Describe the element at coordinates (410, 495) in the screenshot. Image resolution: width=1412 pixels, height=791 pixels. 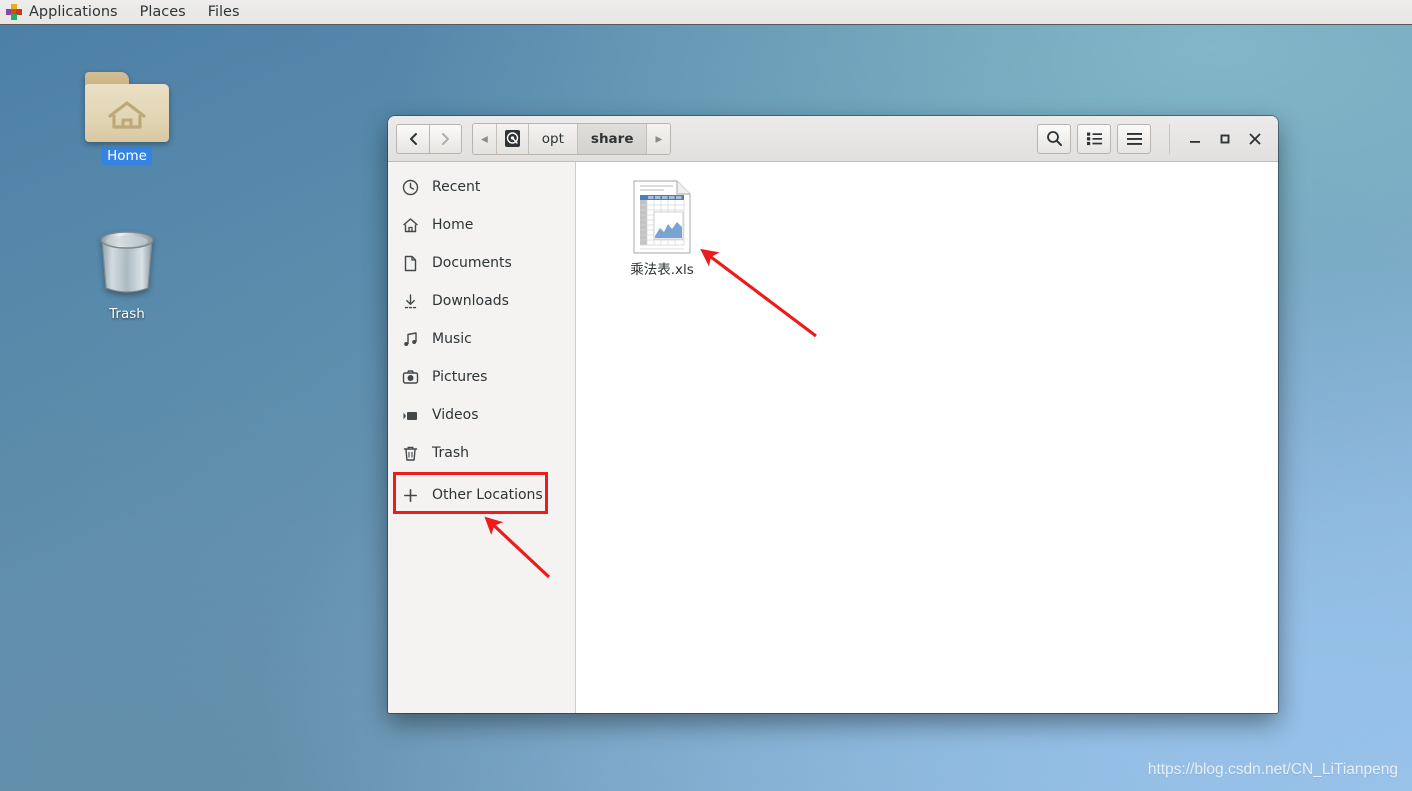
I see `plus-icon` at that location.